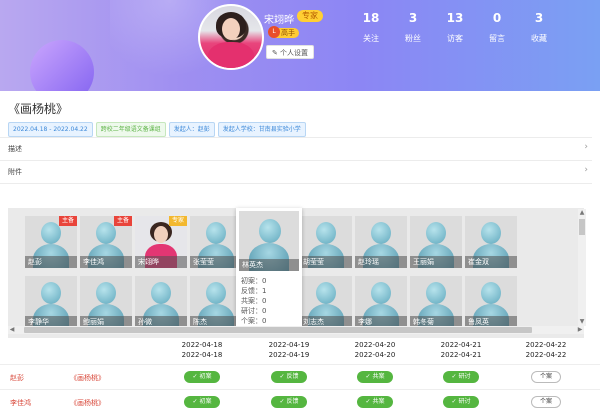  Describe the element at coordinates (497, 27) in the screenshot. I see `stat-messages: 0 留言` at that location.